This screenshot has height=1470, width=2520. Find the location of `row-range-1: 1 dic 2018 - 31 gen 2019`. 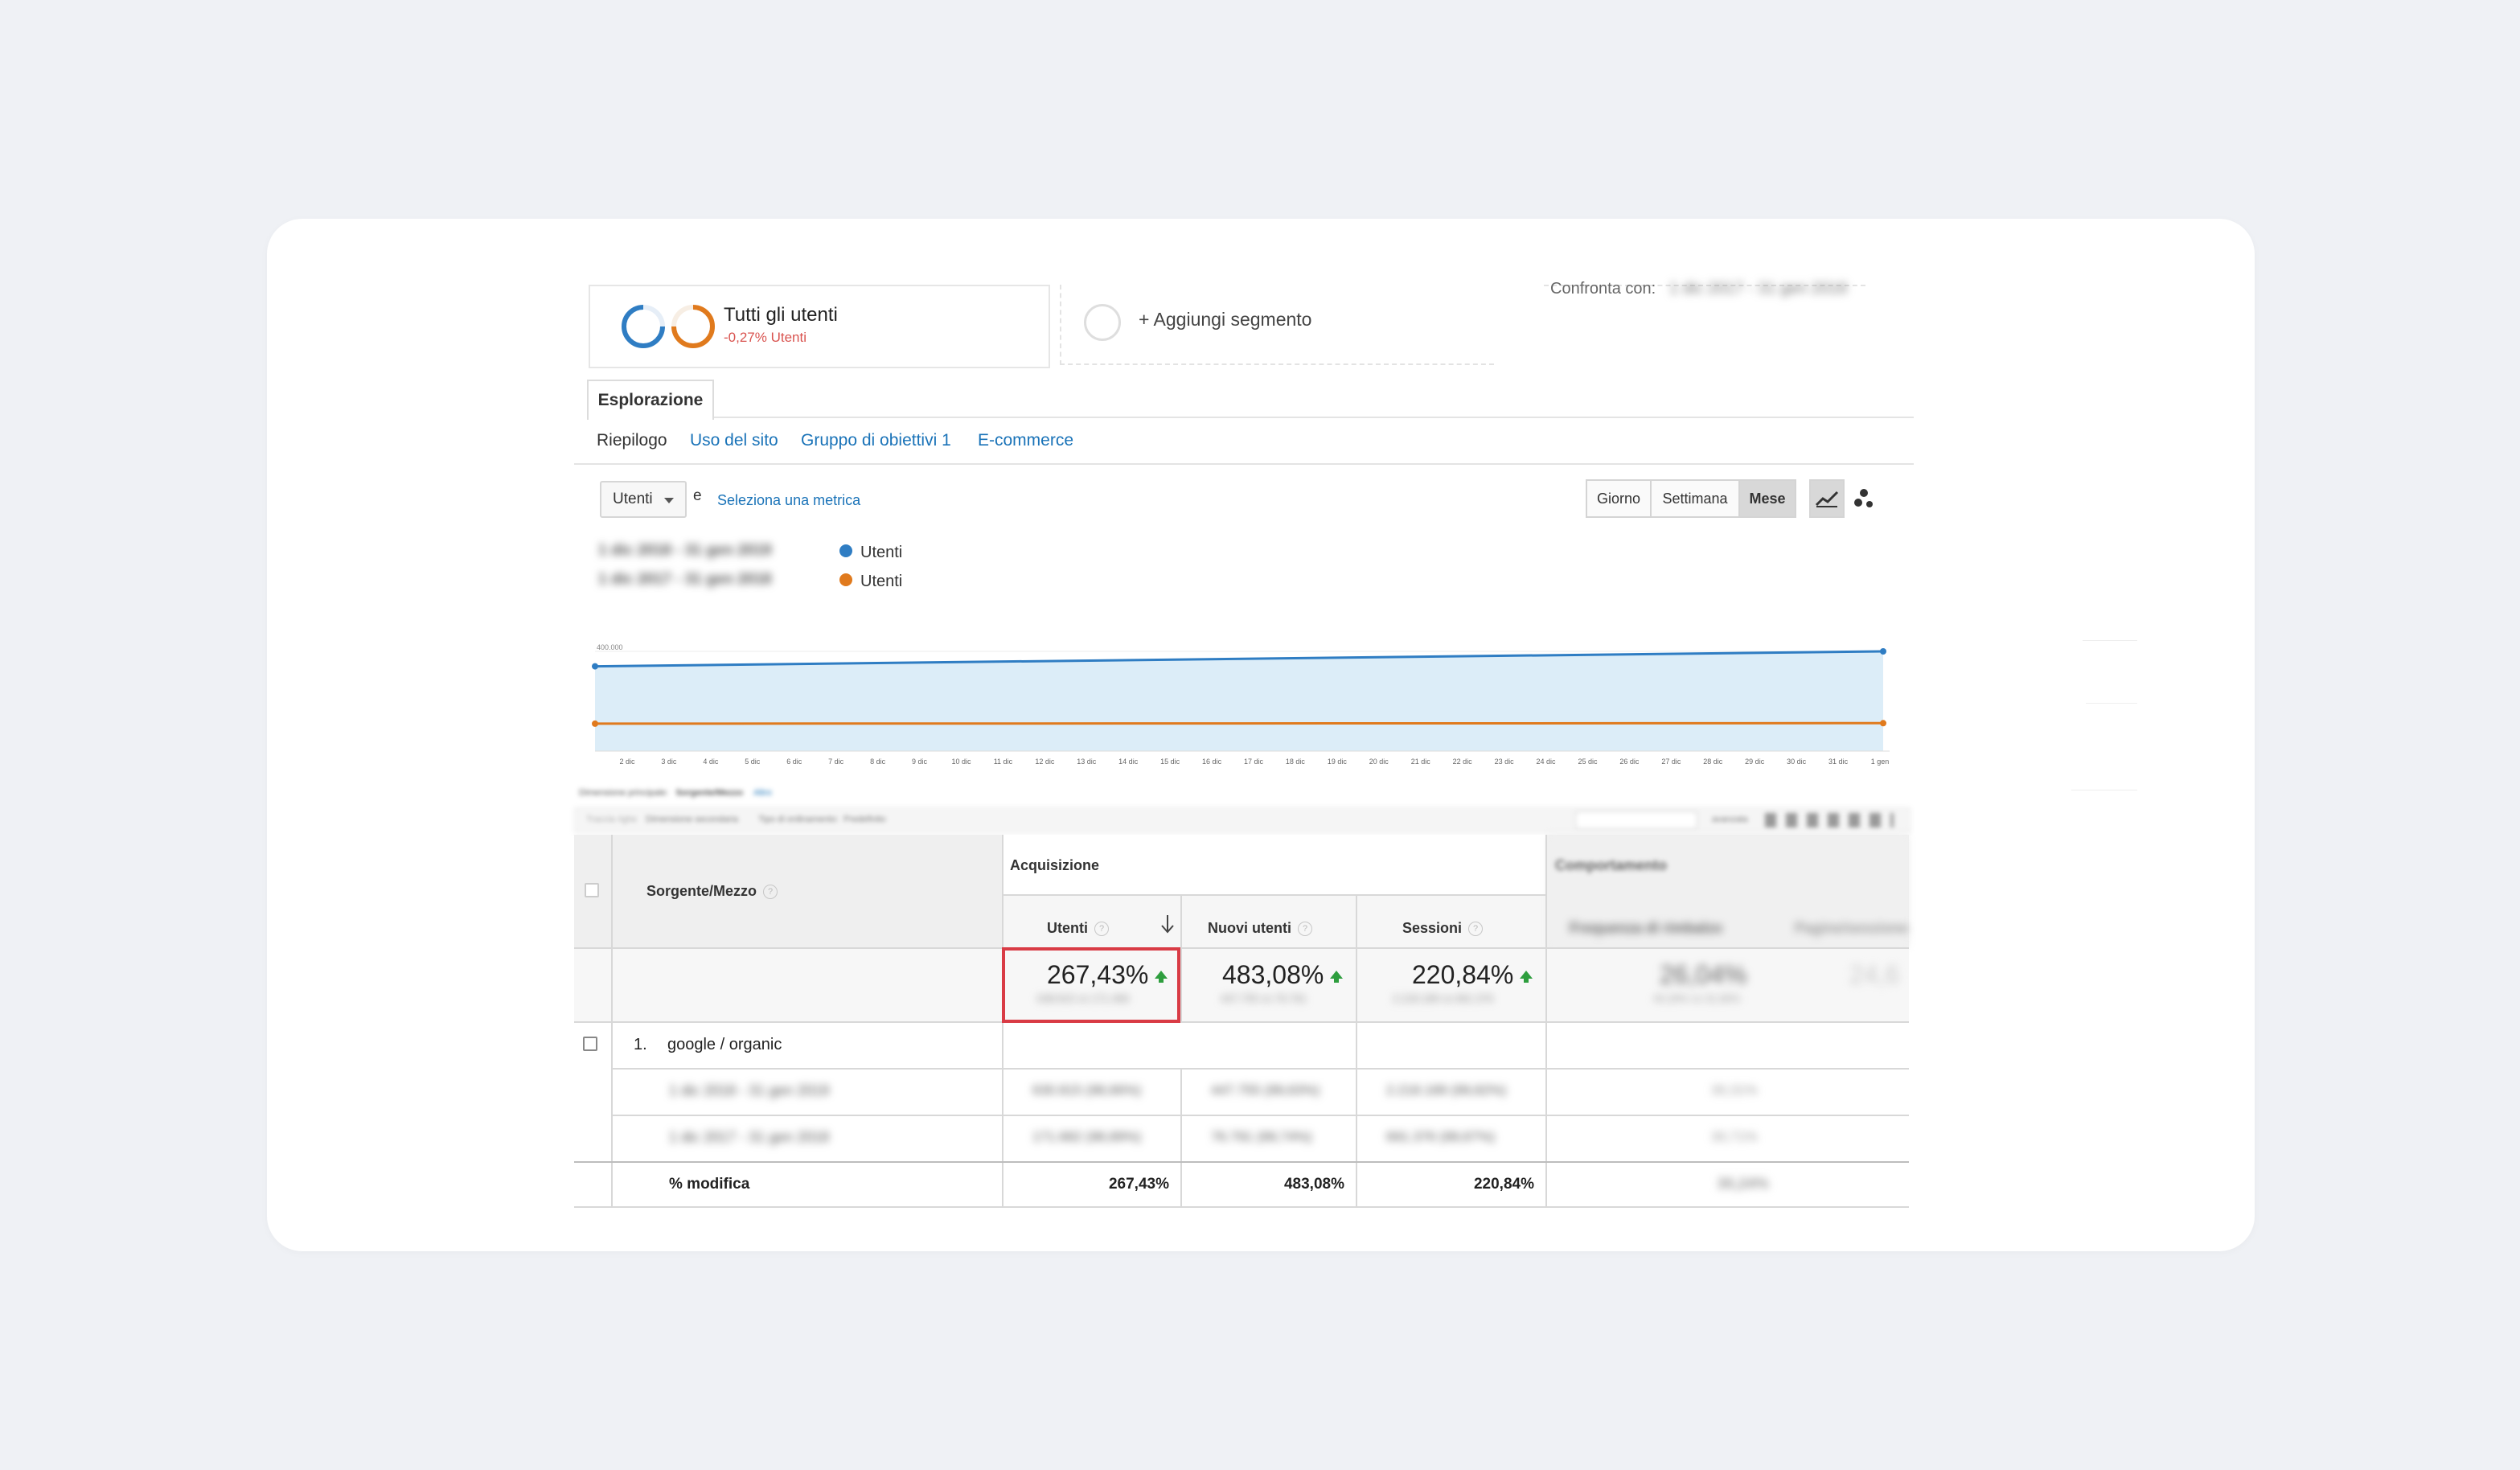

row-range-1: 1 dic 2018 - 31 gen 2019 is located at coordinates (749, 1090).